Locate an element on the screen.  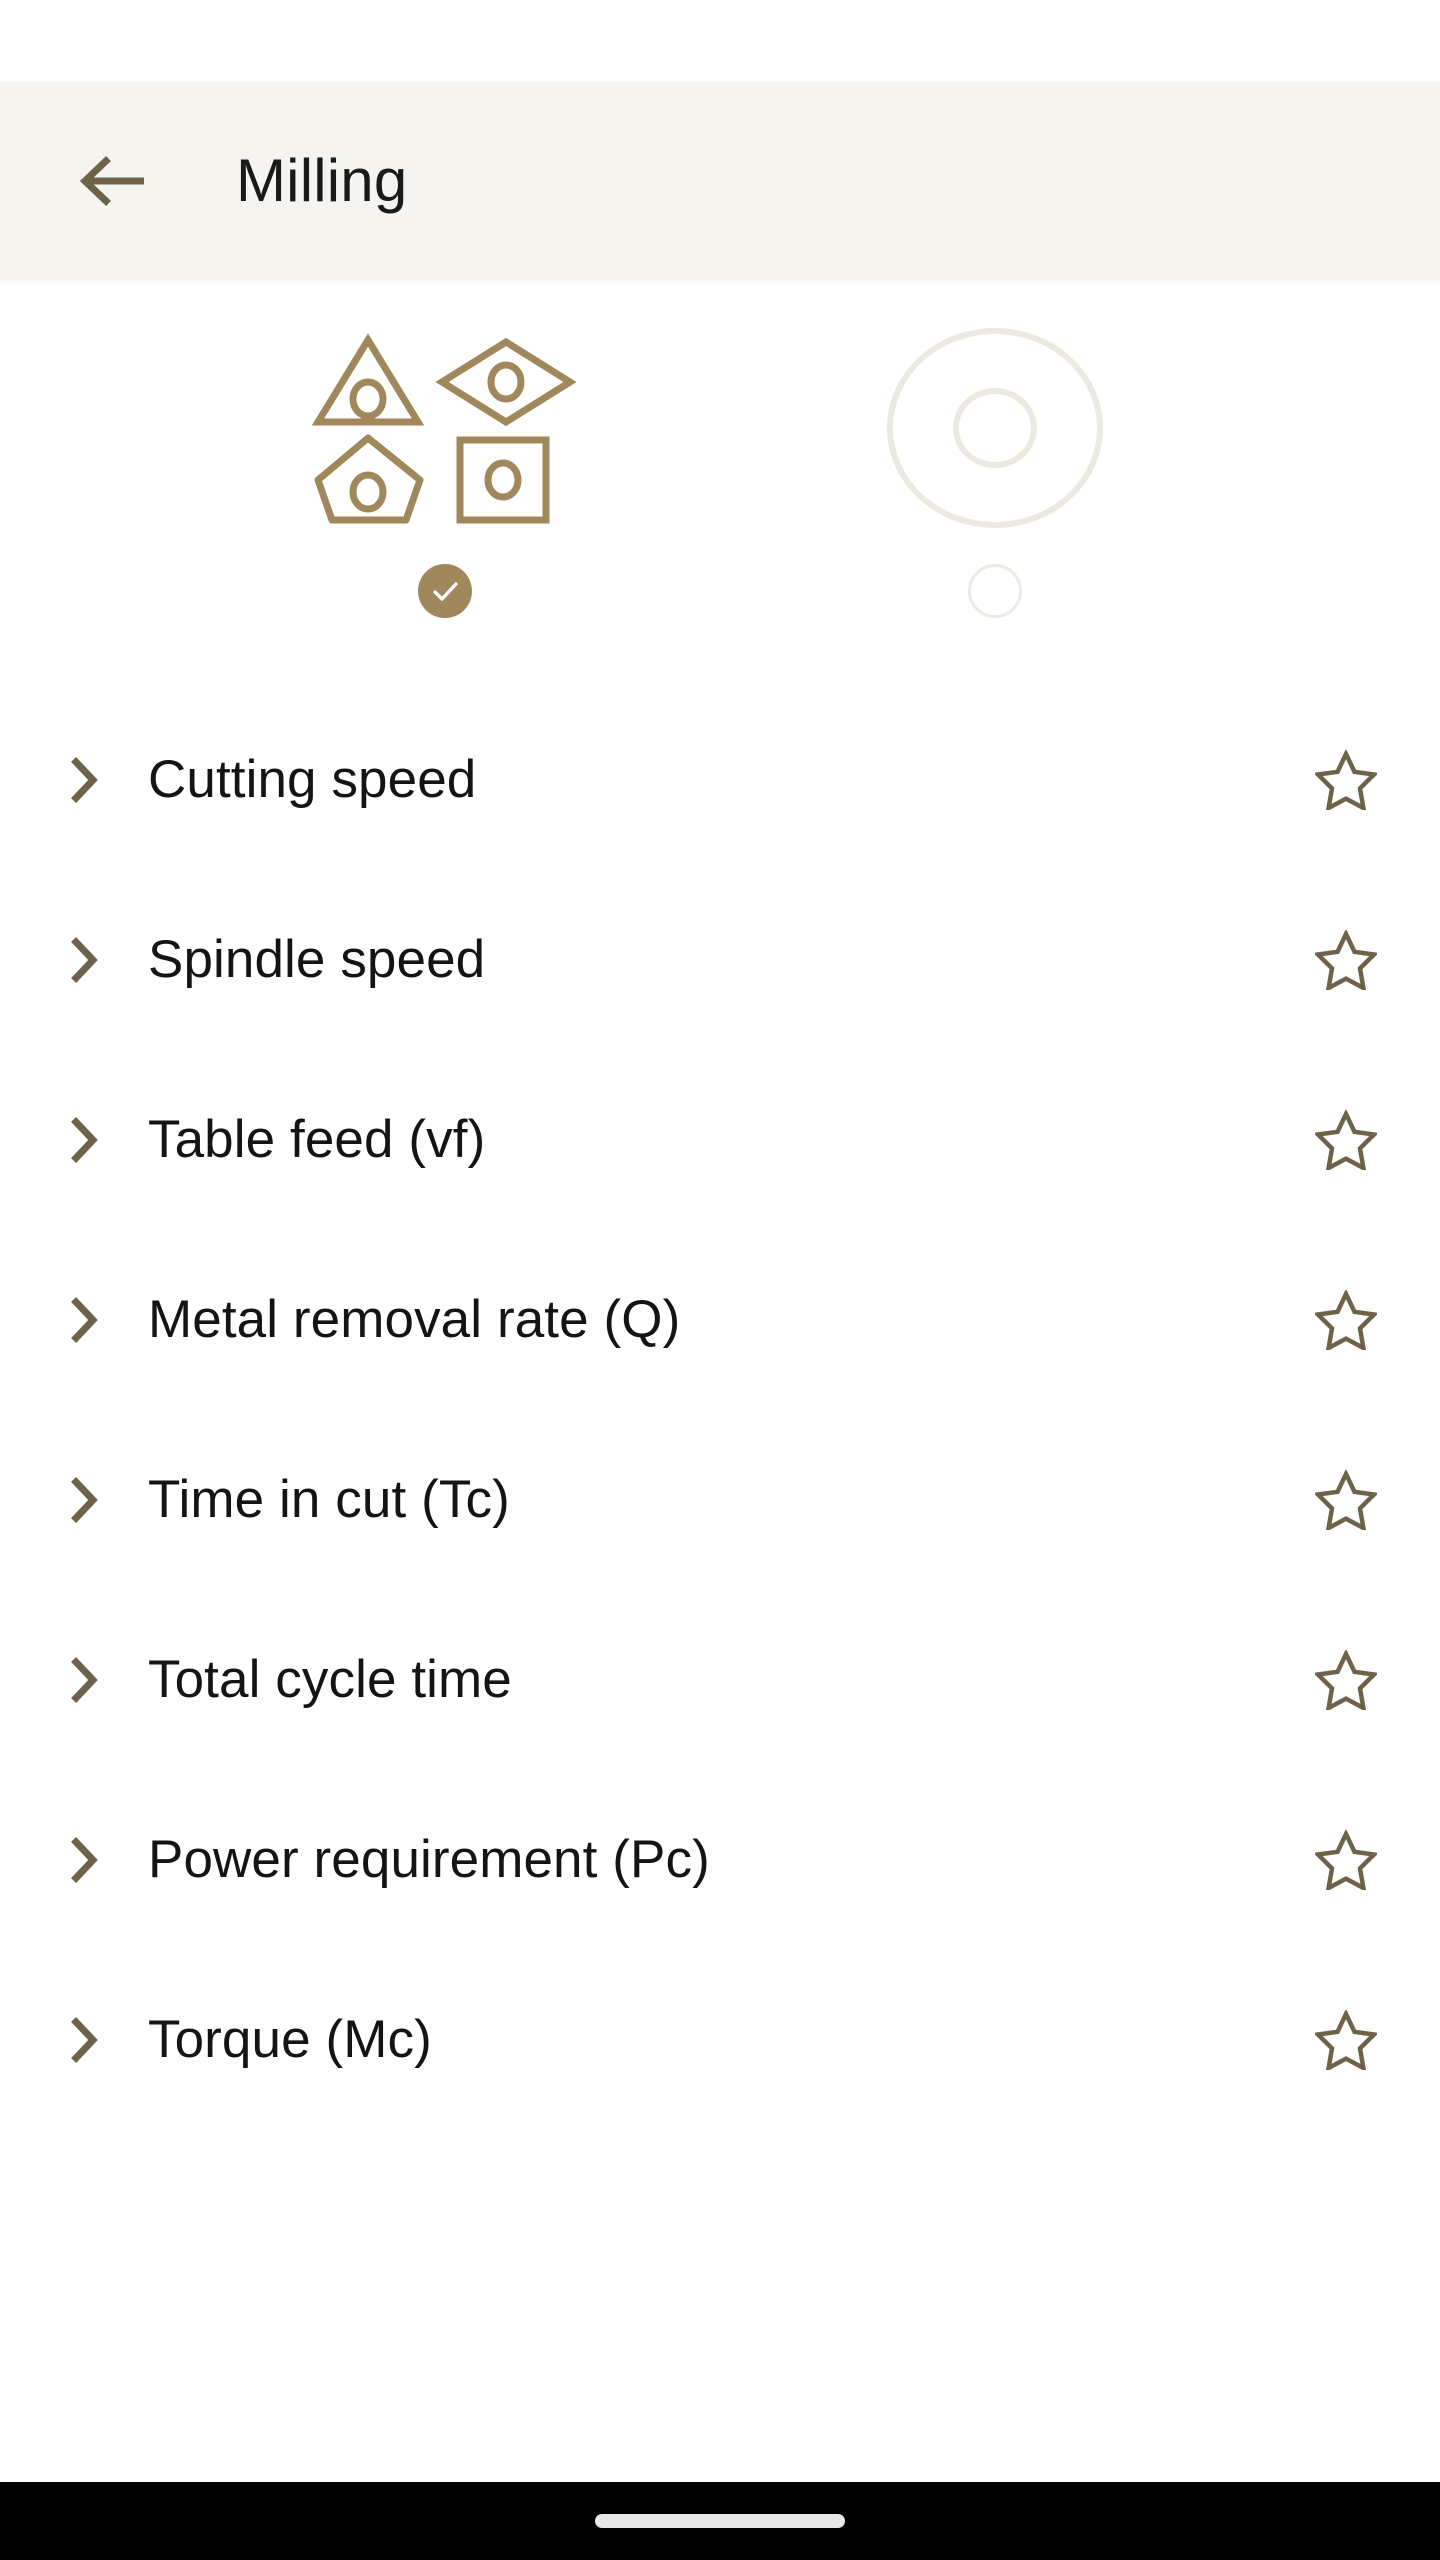
parameter-label: Time in cut (Tc) is located at coordinates (329, 1499).